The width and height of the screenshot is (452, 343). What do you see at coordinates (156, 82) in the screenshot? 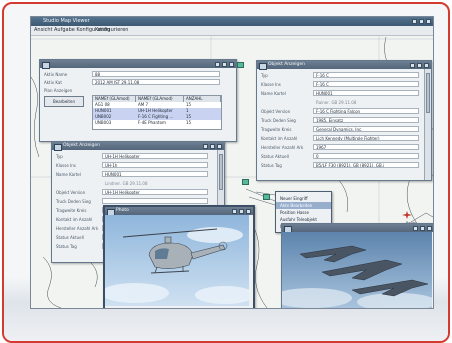
I see `field-value: 2012 AM JST 29.11.08` at bounding box center [156, 82].